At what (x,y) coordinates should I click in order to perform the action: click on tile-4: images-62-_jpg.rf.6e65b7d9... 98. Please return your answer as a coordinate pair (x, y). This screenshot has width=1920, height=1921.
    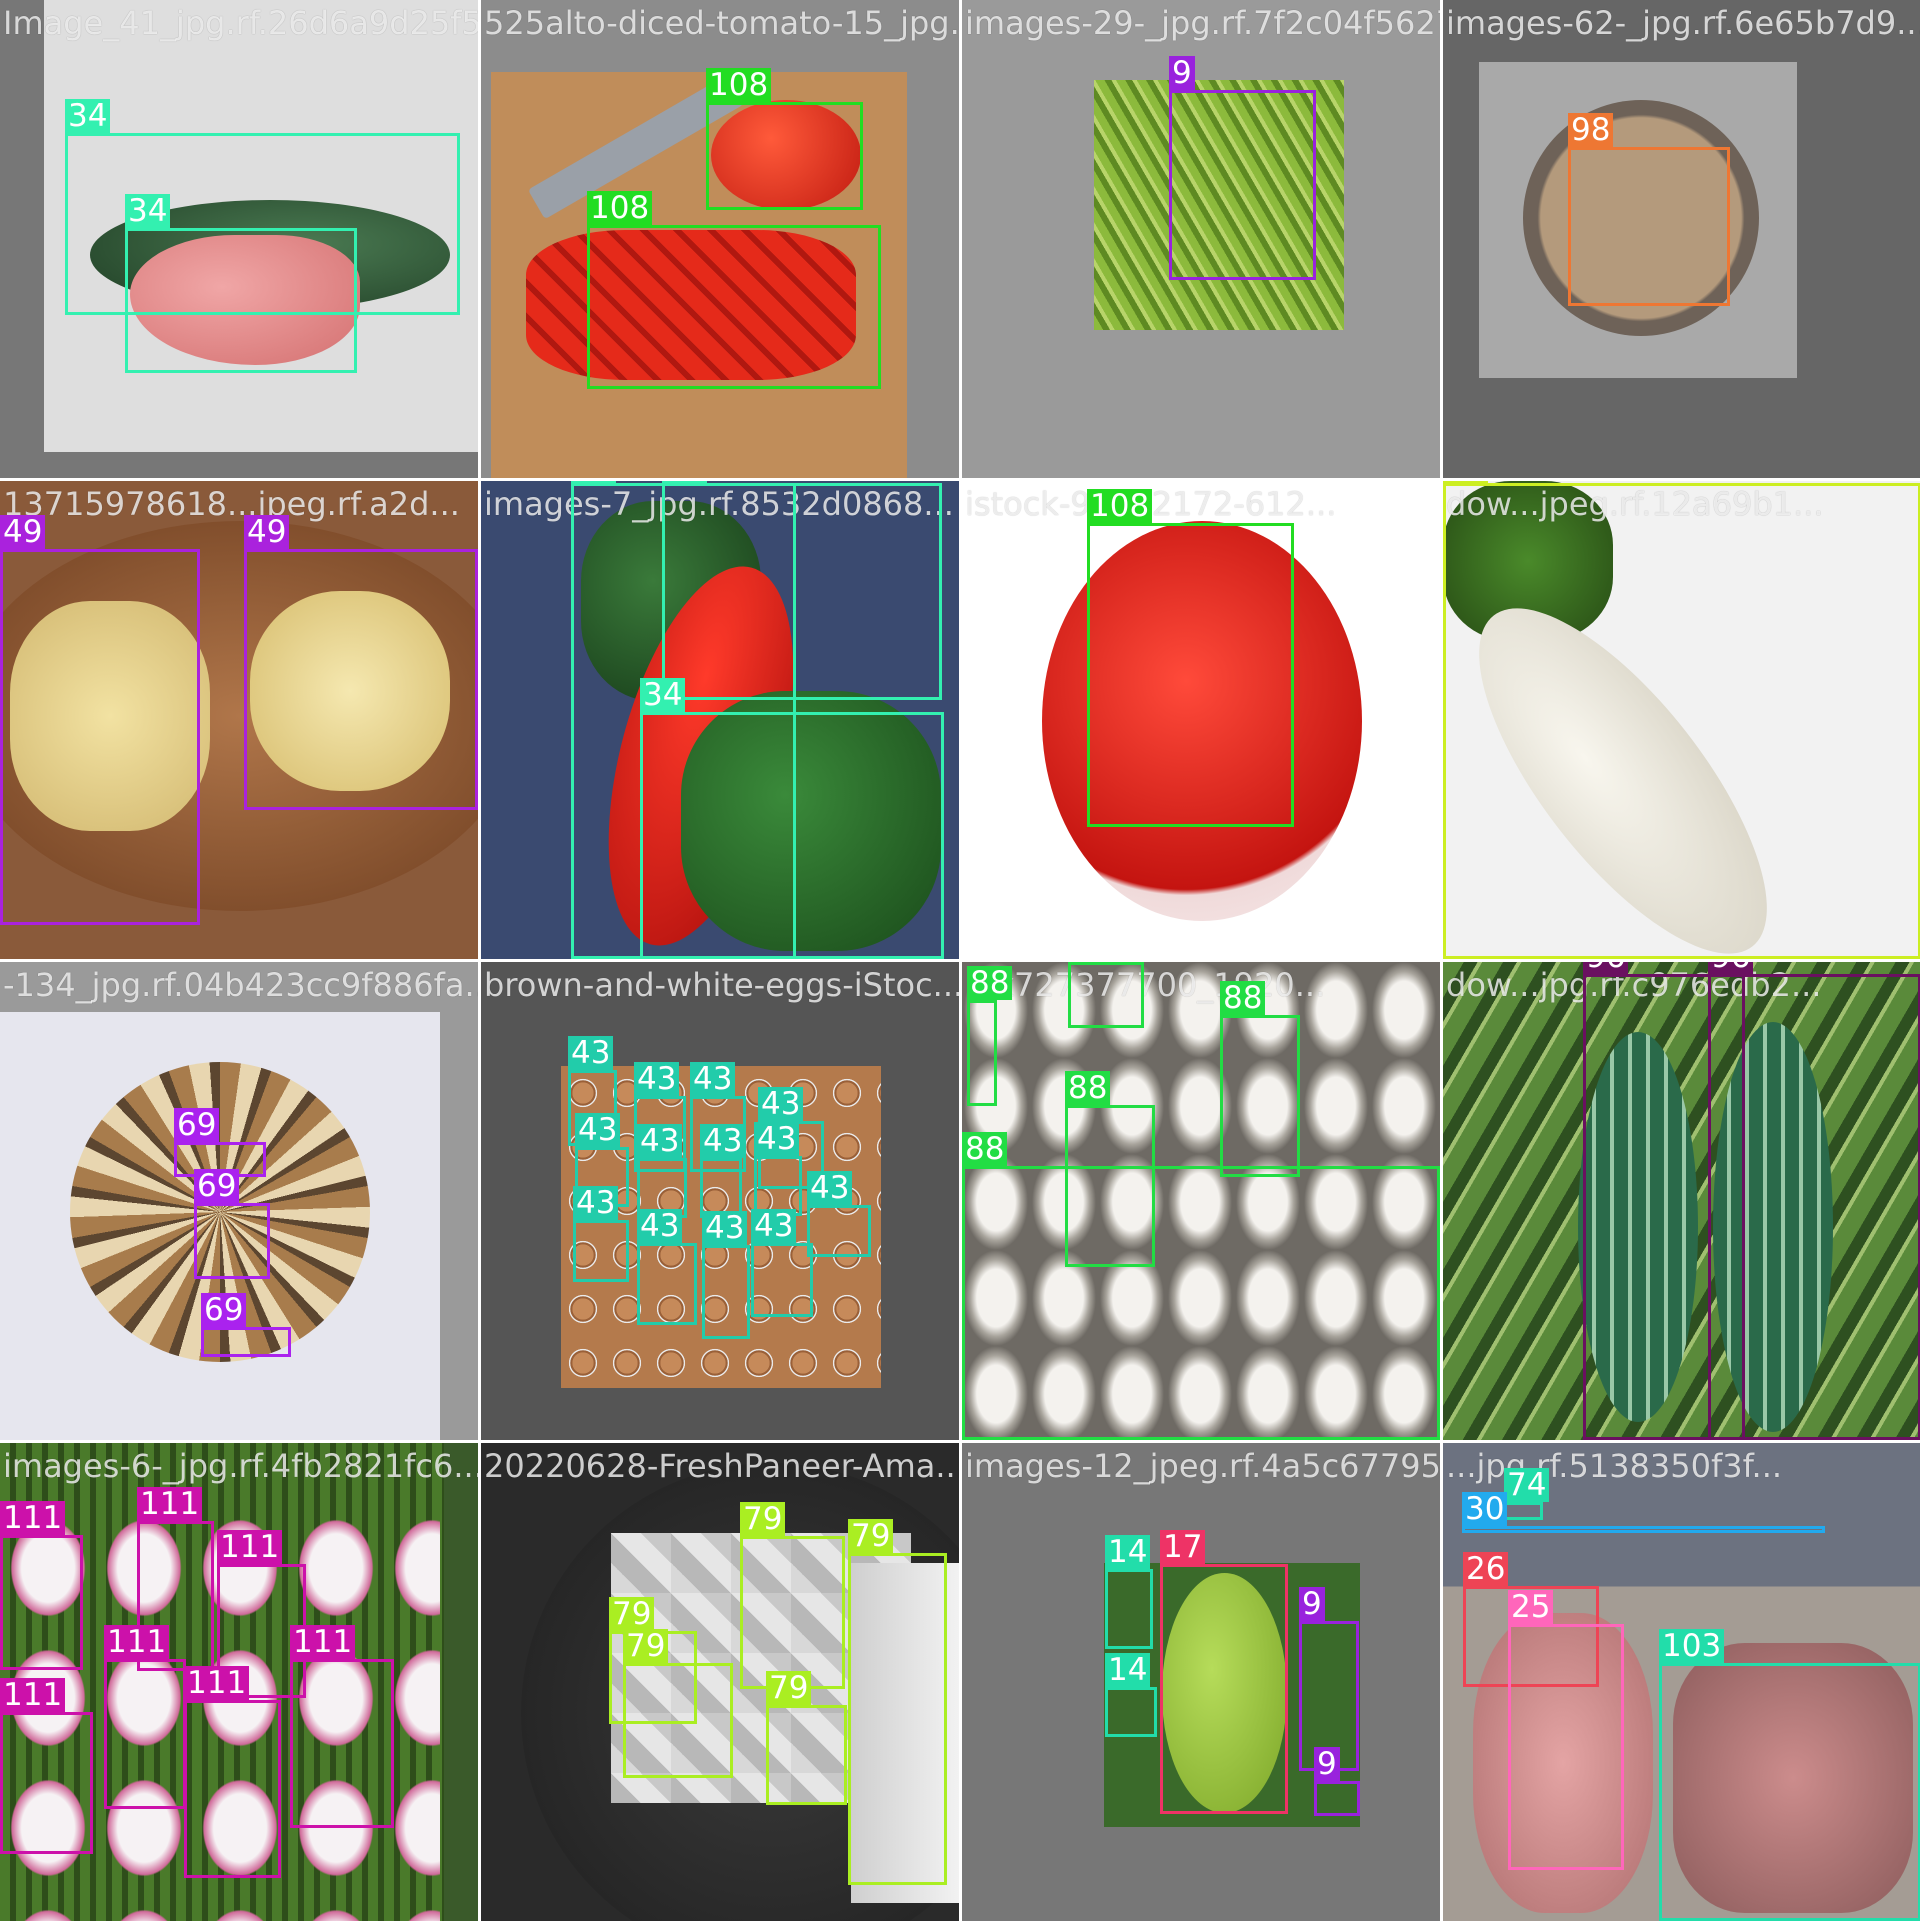
    Looking at the image, I should click on (1681, 239).